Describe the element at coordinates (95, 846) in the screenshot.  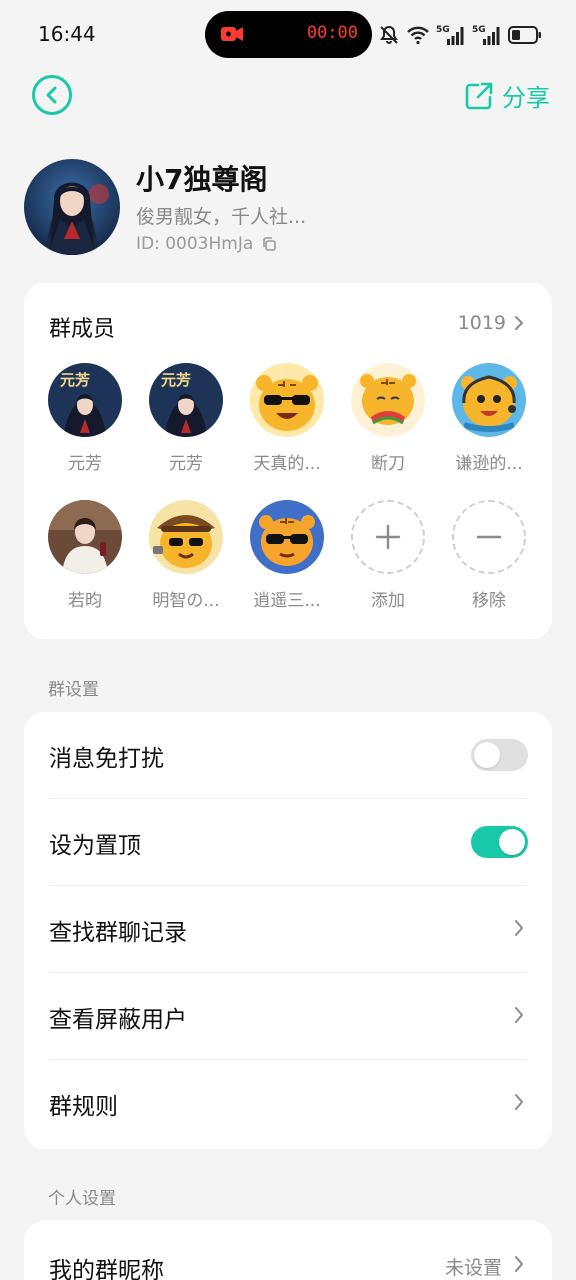
I see `settings-row-label: 设为置顶` at that location.